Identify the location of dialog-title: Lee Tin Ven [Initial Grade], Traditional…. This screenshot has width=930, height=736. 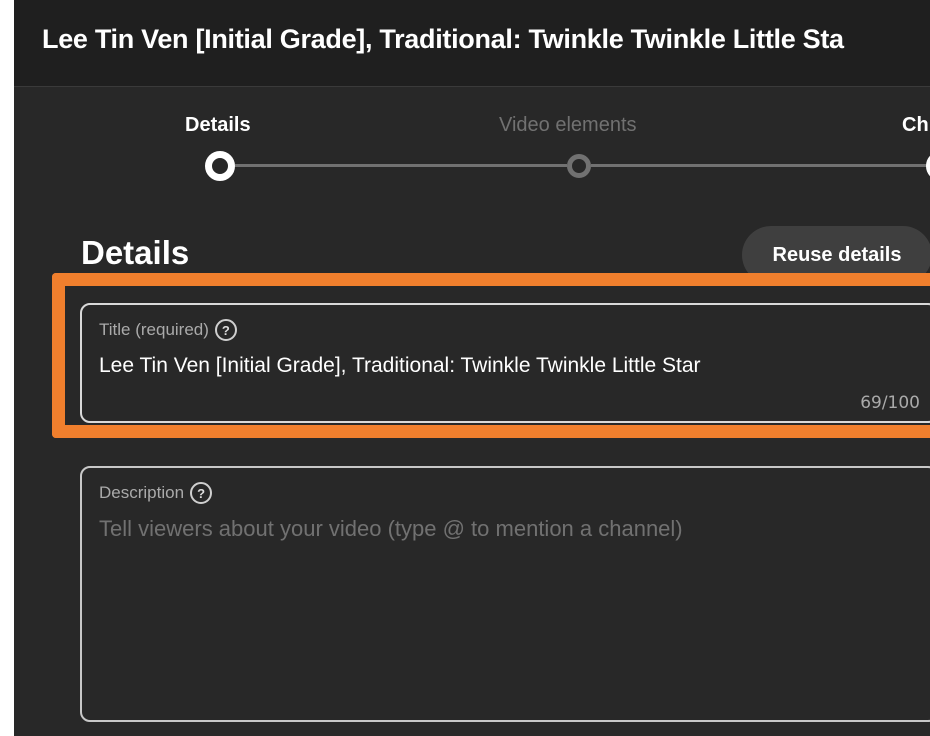
(443, 39).